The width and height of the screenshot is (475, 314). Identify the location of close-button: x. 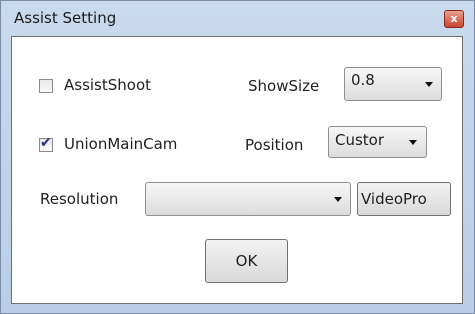
(454, 19).